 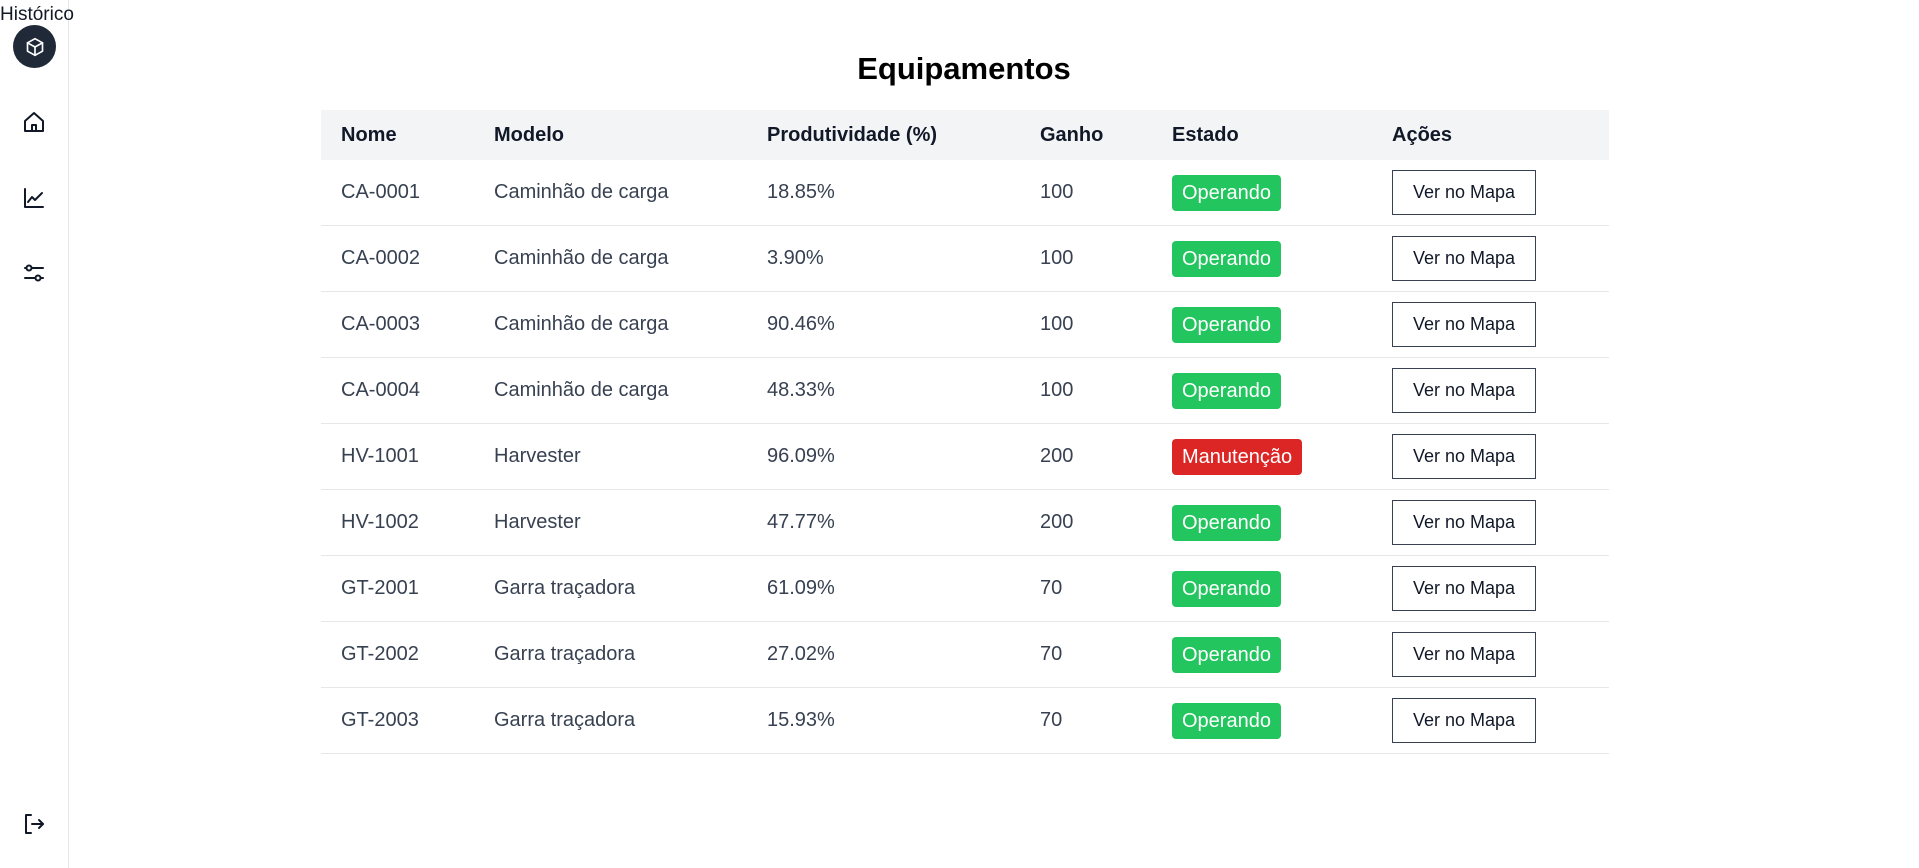 I want to click on logo, so click(x=34, y=46).